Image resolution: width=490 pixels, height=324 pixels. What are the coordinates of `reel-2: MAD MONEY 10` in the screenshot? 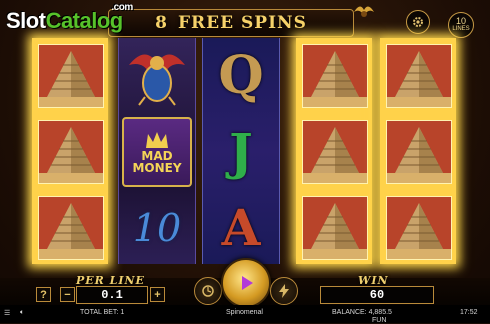 It's located at (157, 151).